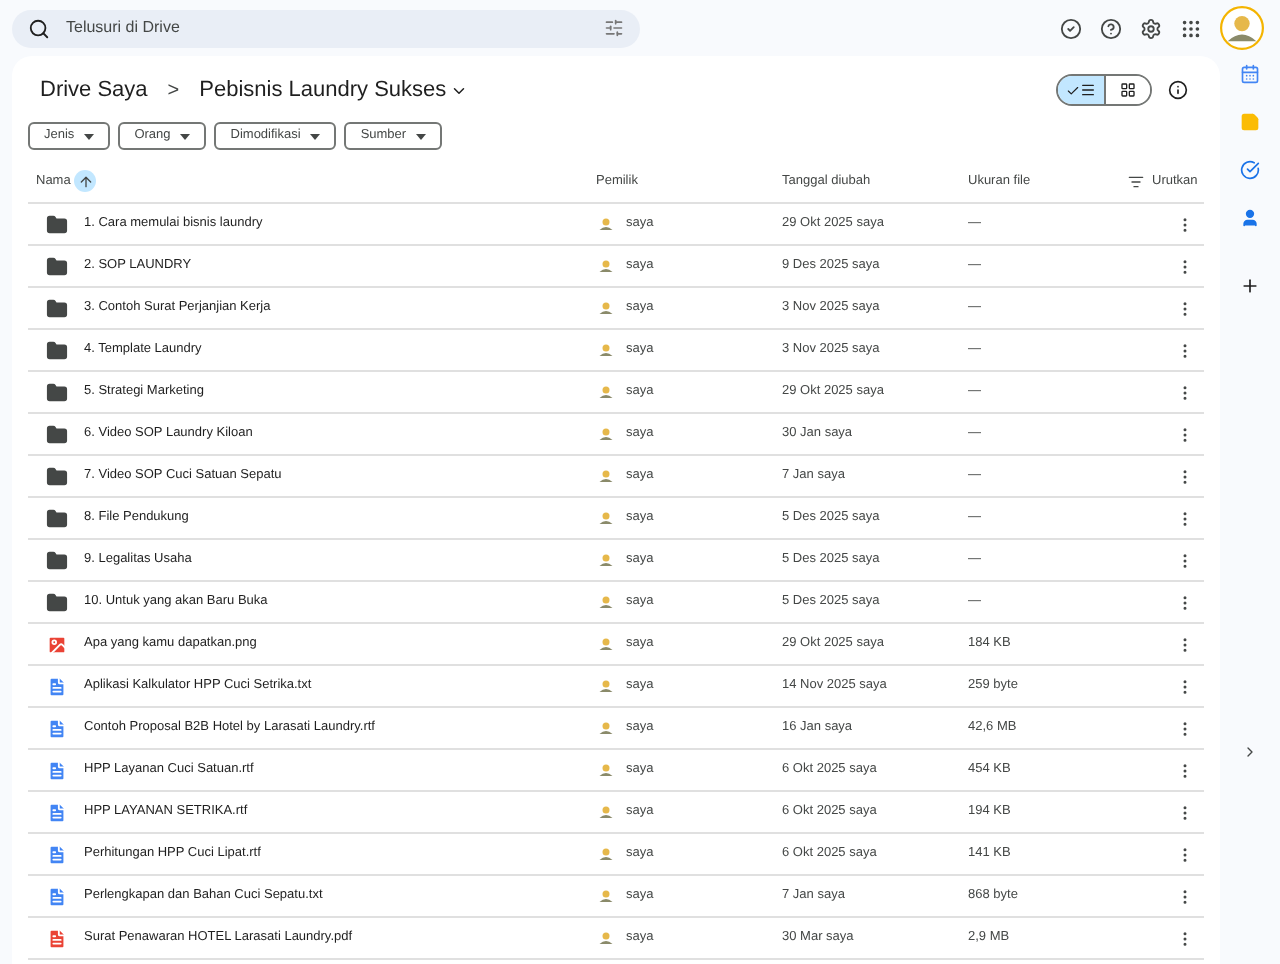 This screenshot has width=1280, height=964. What do you see at coordinates (85, 181) in the screenshot?
I see `sort-ascending-icon` at bounding box center [85, 181].